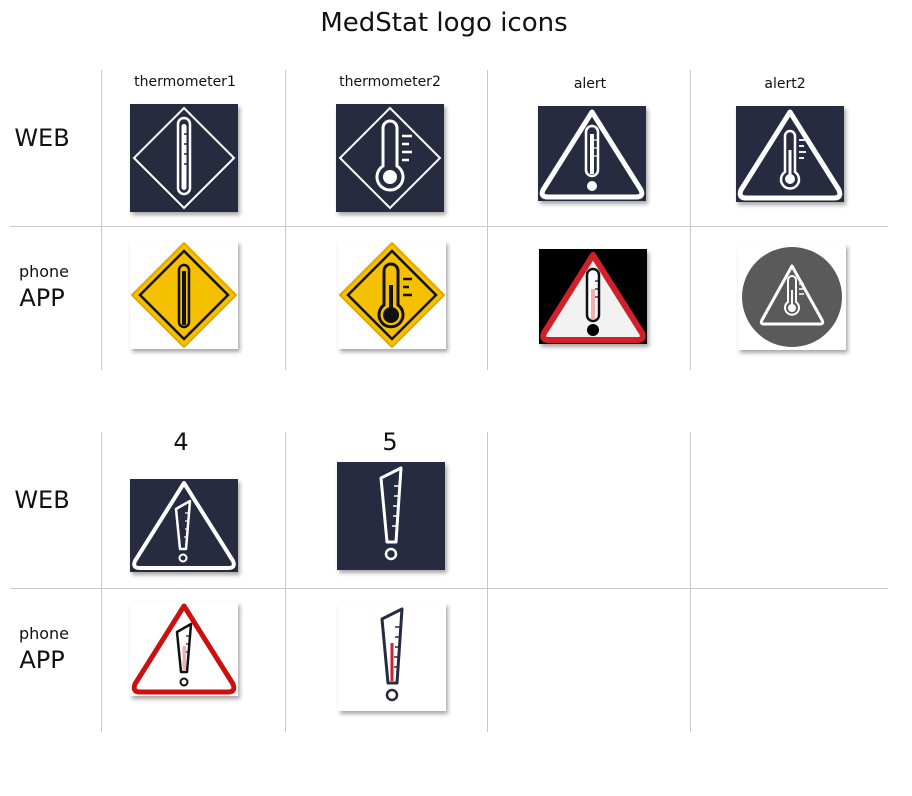 The width and height of the screenshot is (912, 796). What do you see at coordinates (590, 84) in the screenshot?
I see `column-header-alert: alert` at bounding box center [590, 84].